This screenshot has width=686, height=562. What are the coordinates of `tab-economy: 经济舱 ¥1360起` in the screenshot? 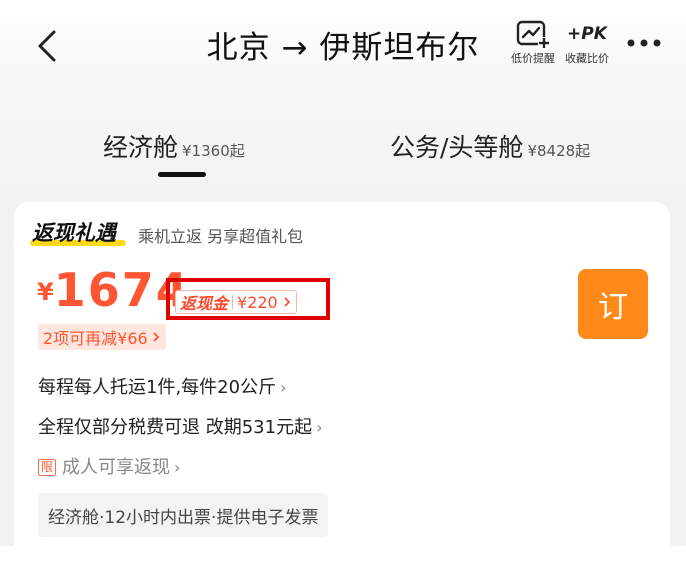 It's located at (174, 146).